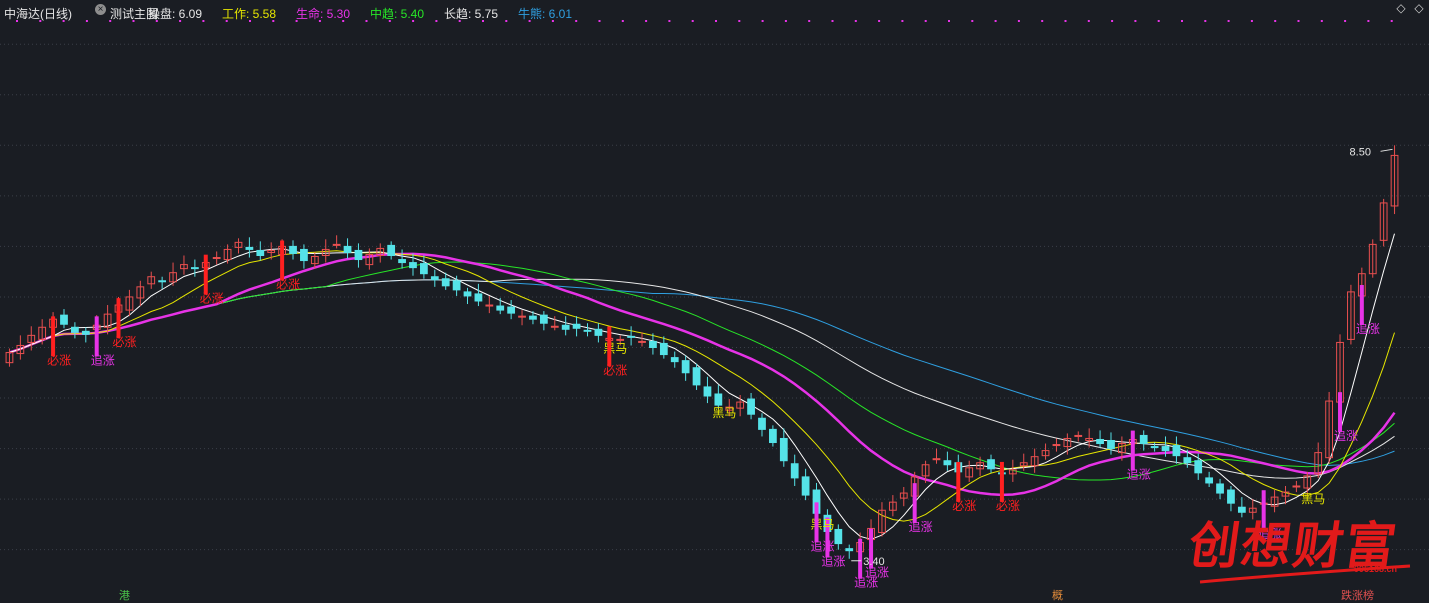 The image size is (1429, 603). I want to click on legend-item-5: 牛熊: 6.01, so click(545, 14).